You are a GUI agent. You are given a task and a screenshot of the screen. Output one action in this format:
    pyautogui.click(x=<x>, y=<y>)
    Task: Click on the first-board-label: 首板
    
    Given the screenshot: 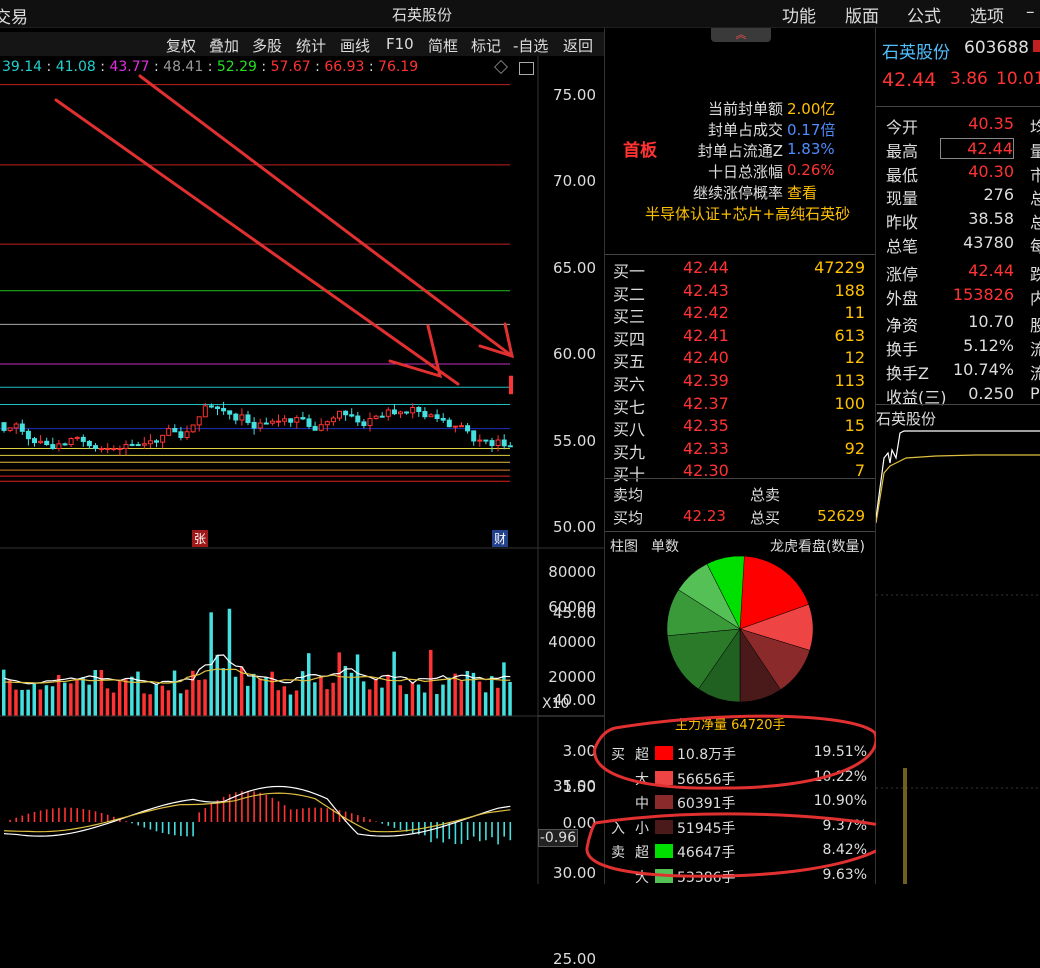 What is the action you would take?
    pyautogui.click(x=640, y=151)
    